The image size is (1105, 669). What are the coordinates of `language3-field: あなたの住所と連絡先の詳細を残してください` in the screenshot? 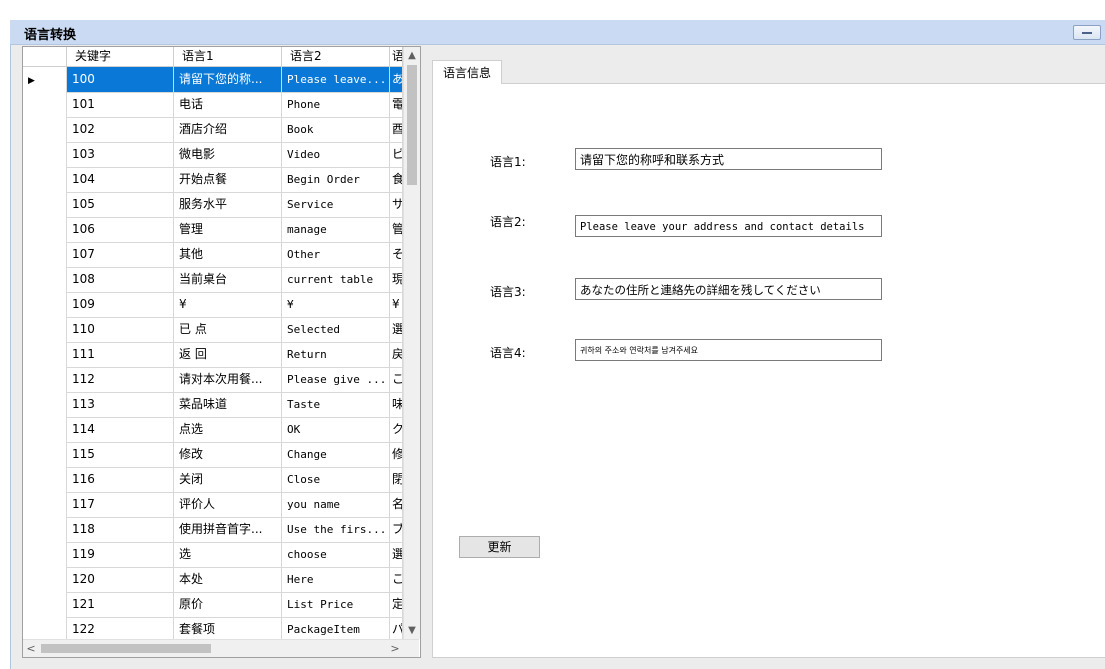 It's located at (728, 289).